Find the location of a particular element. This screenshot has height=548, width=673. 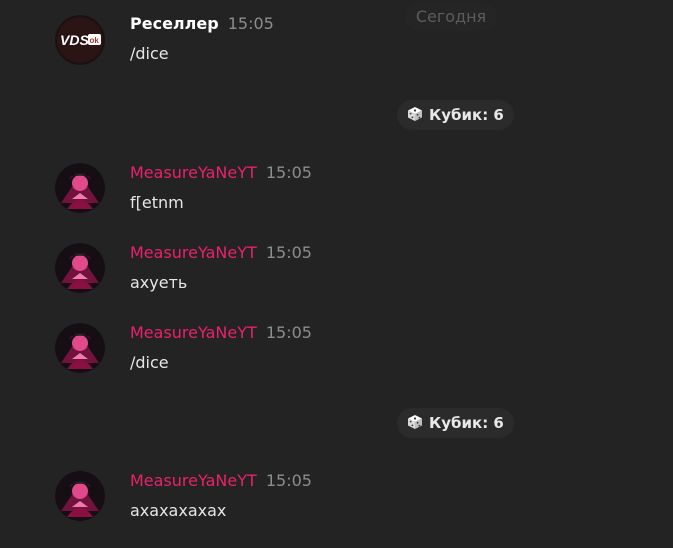

svg-text: ok is located at coordinates (95, 40).